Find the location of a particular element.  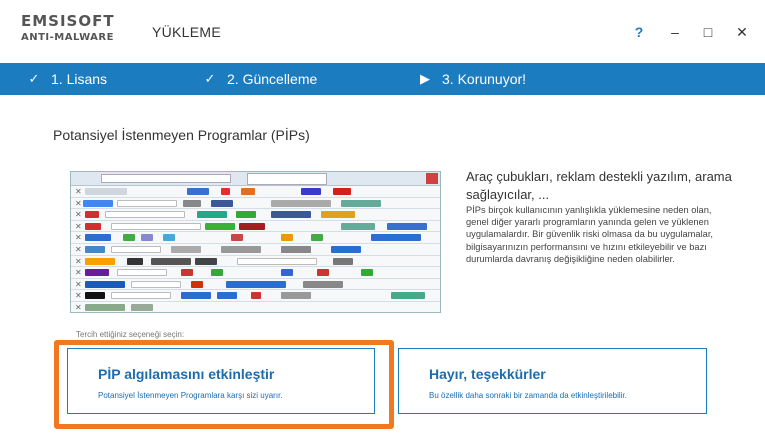

help-button: ? is located at coordinates (639, 32).